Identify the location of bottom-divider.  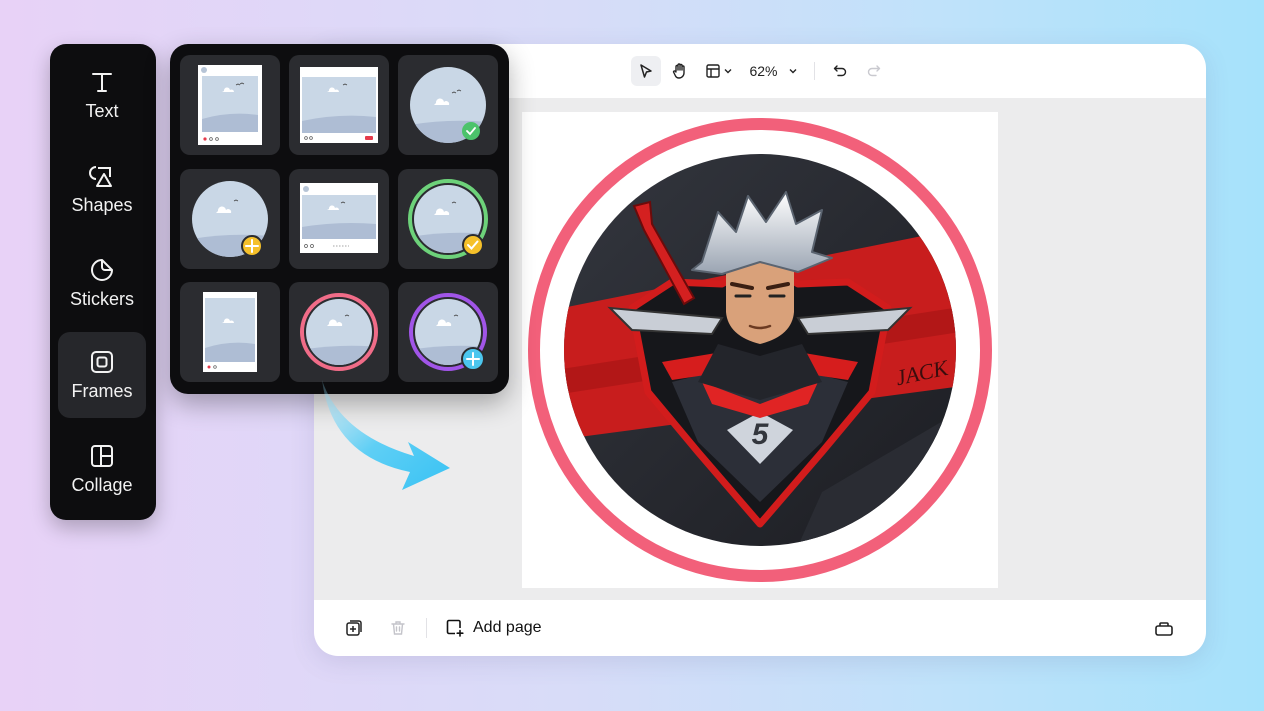
(426, 628).